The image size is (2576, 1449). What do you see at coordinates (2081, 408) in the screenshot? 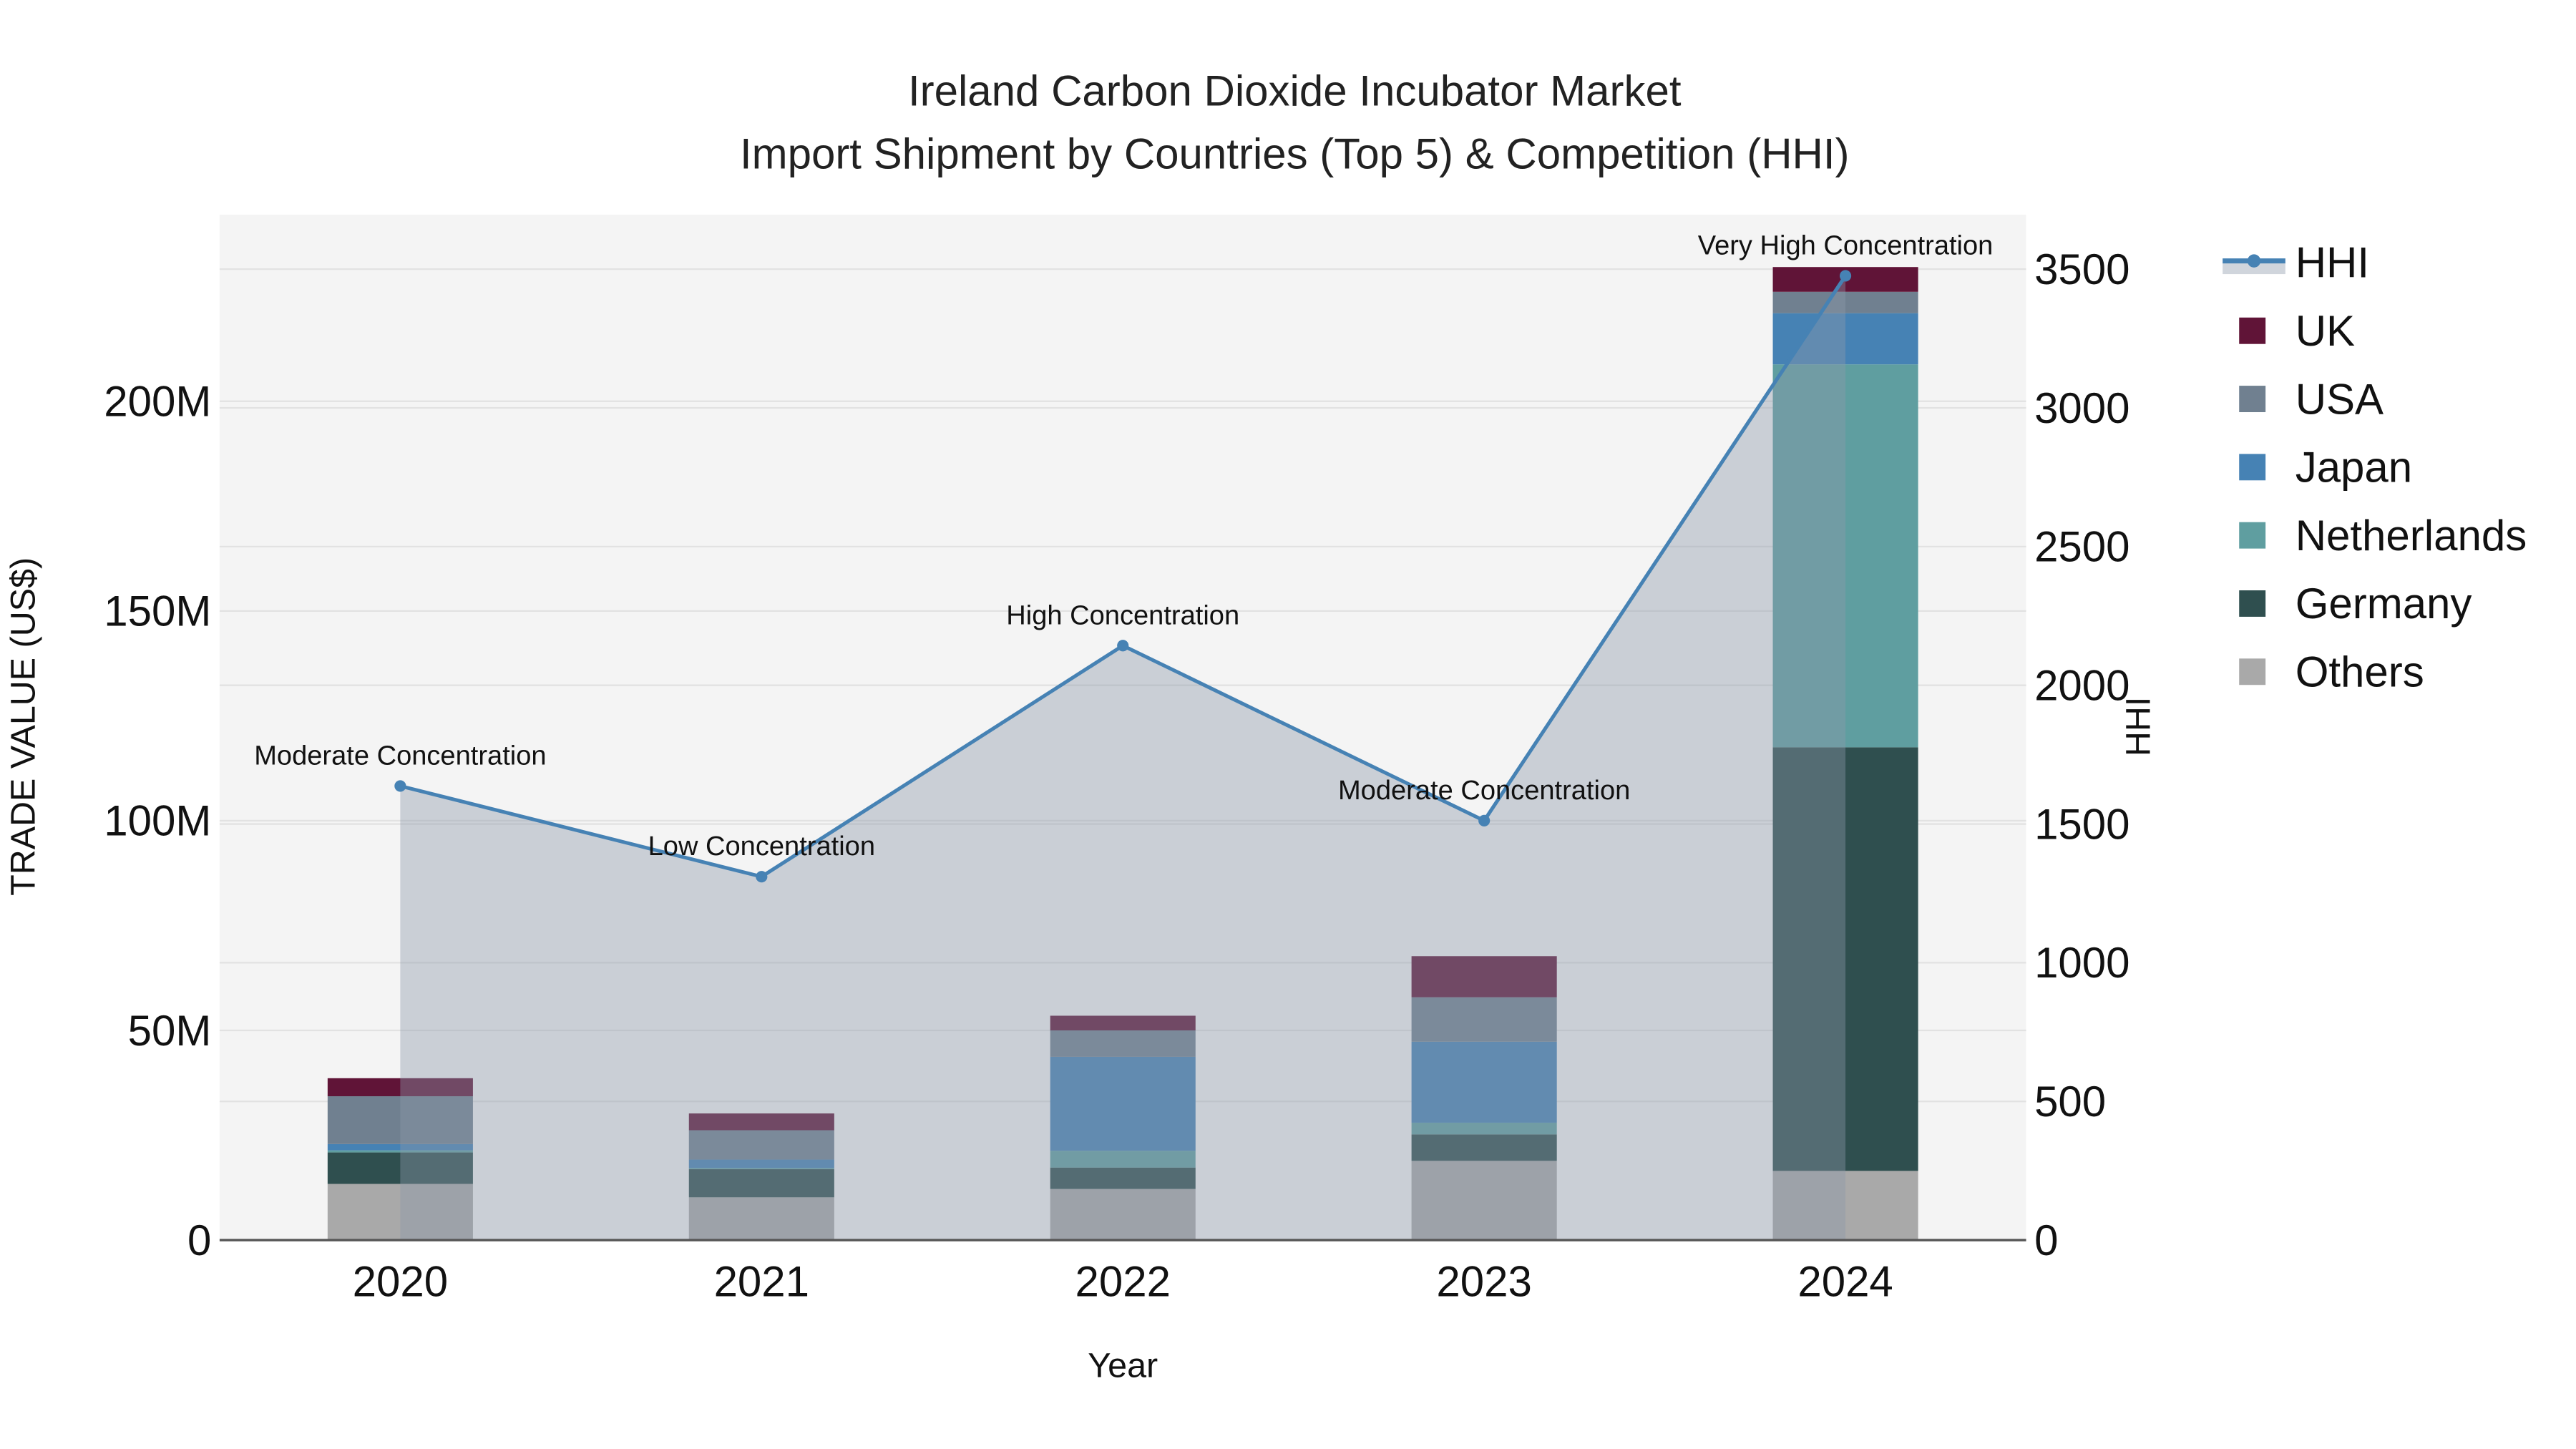
I see `y2-tick-label: 3000` at bounding box center [2081, 408].